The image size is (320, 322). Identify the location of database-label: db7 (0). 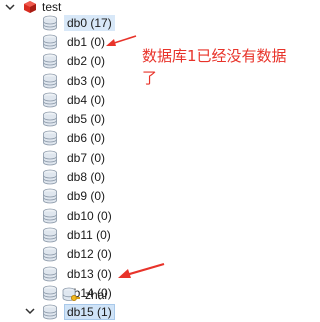
(86, 157).